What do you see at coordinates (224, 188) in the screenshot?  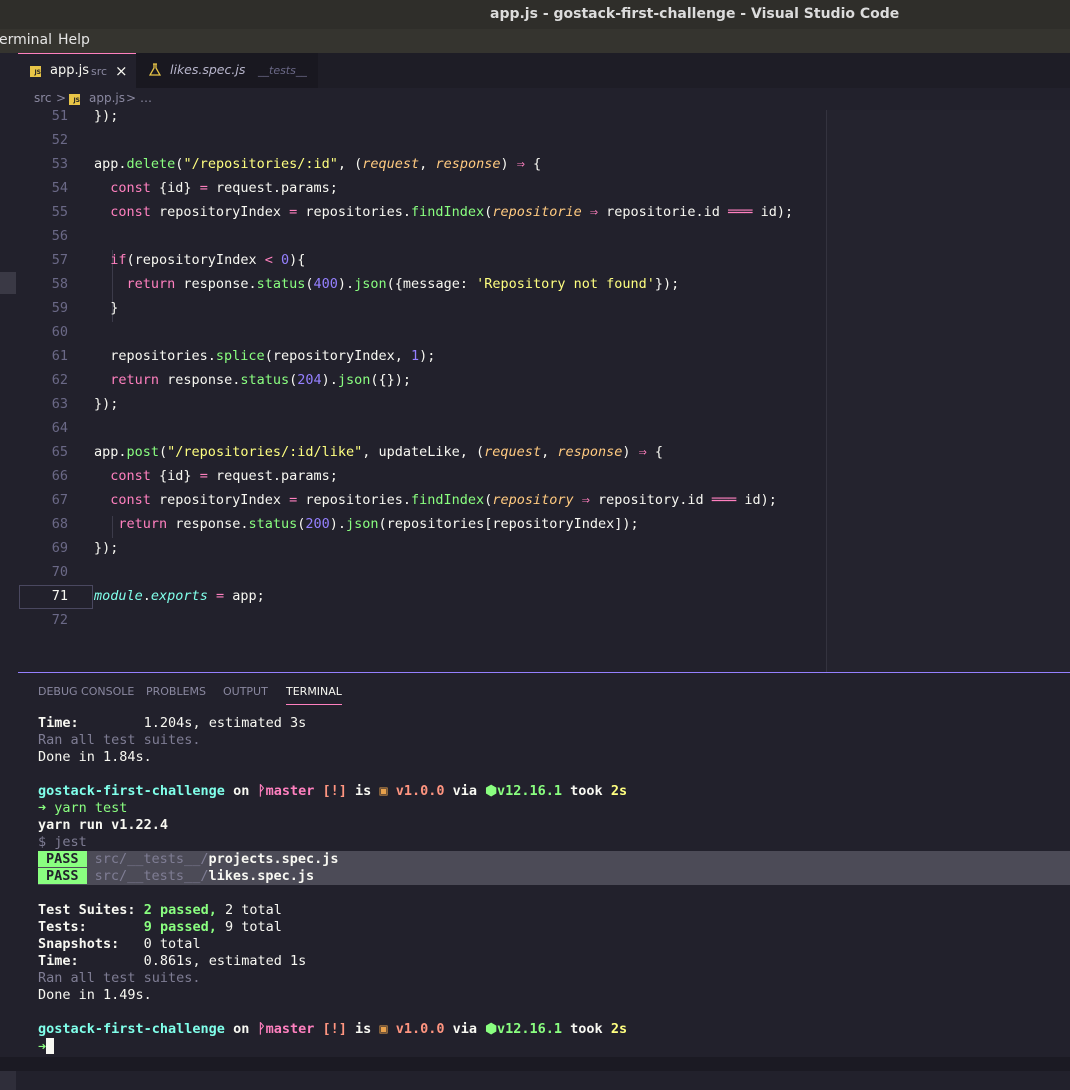 I see `code-line-54: const {id} = request.params;` at bounding box center [224, 188].